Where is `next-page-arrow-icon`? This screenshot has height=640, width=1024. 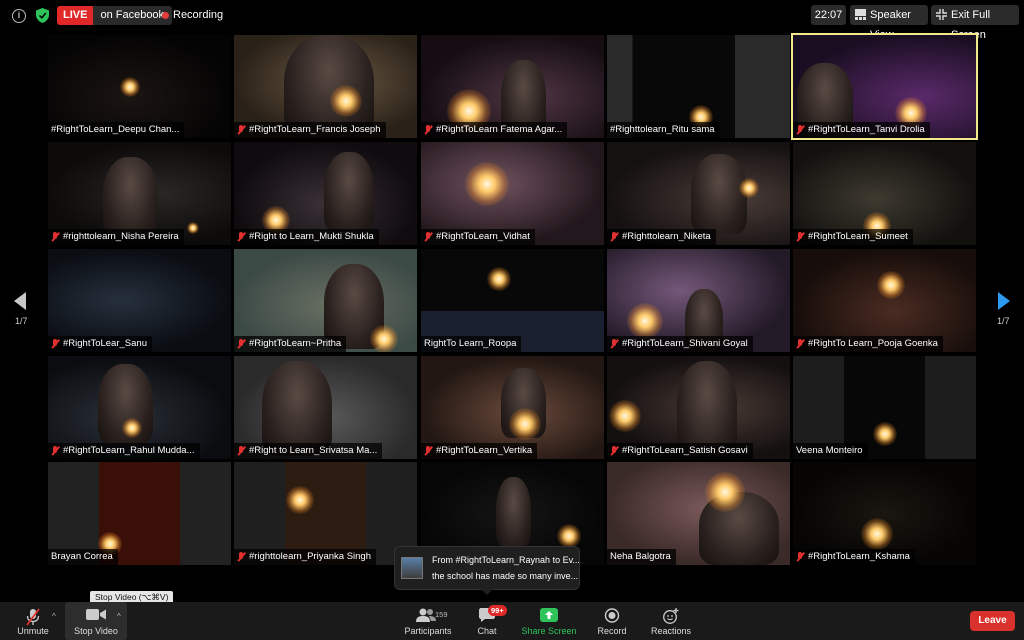 next-page-arrow-icon is located at coordinates (1004, 301).